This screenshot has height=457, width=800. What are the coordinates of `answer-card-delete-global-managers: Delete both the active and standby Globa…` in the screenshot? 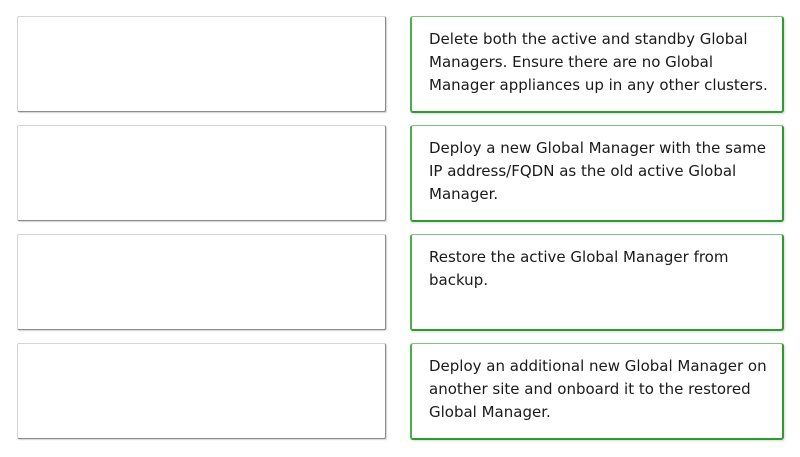 It's located at (597, 64).